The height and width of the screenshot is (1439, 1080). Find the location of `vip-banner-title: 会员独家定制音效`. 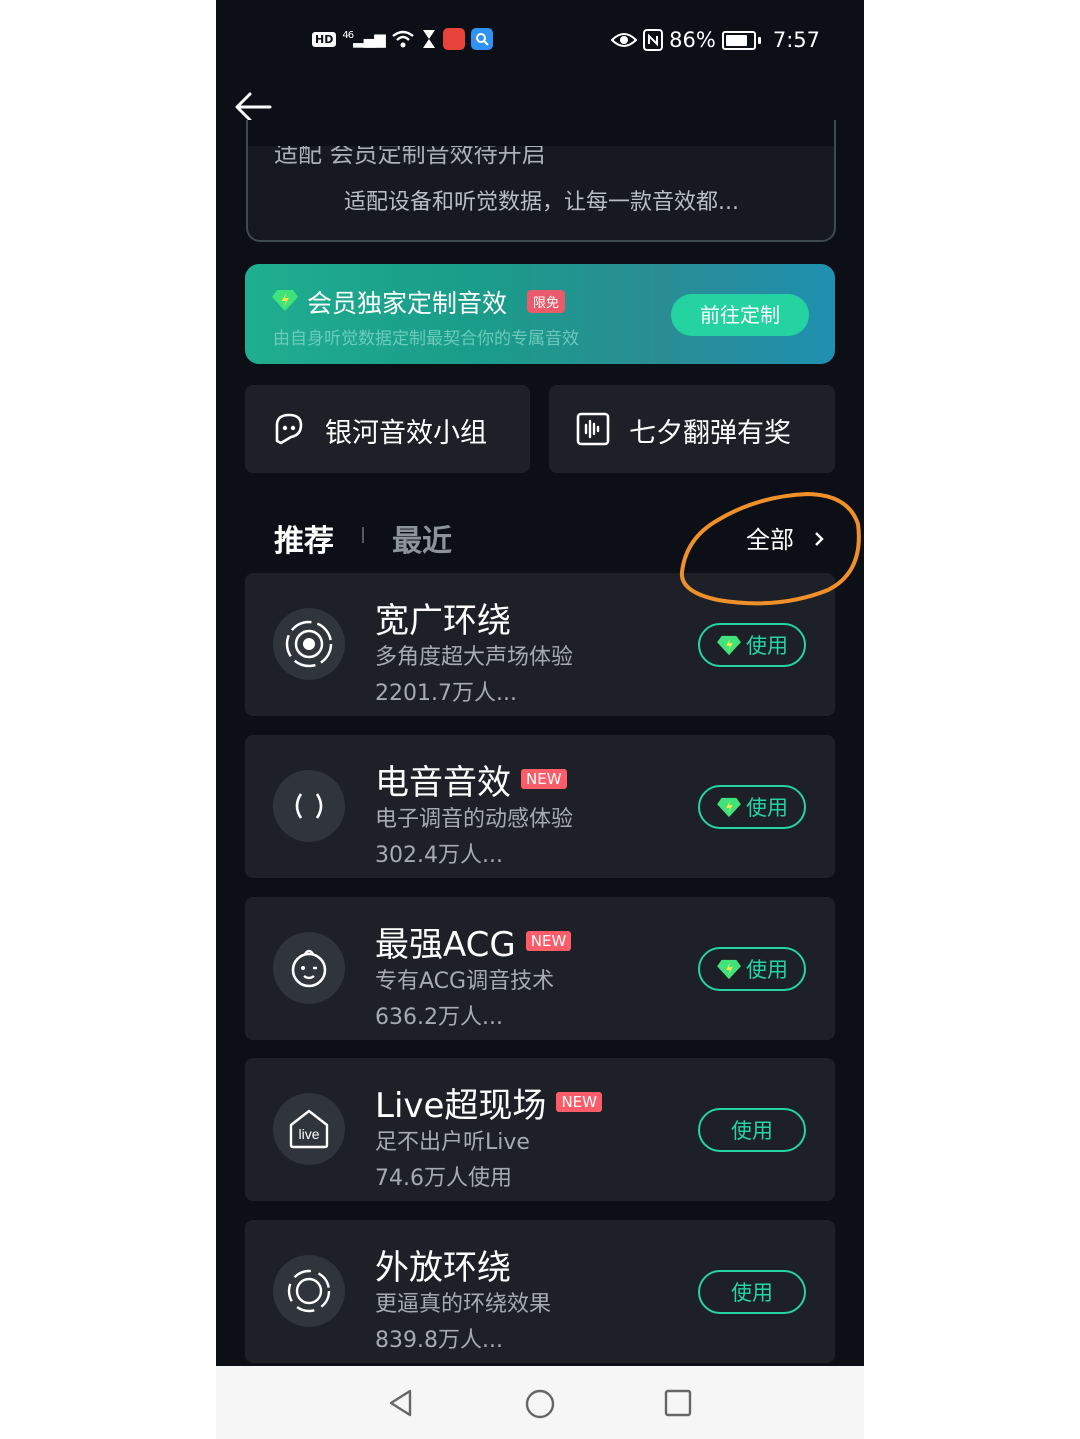

vip-banner-title: 会员独家定制音效 is located at coordinates (407, 303).